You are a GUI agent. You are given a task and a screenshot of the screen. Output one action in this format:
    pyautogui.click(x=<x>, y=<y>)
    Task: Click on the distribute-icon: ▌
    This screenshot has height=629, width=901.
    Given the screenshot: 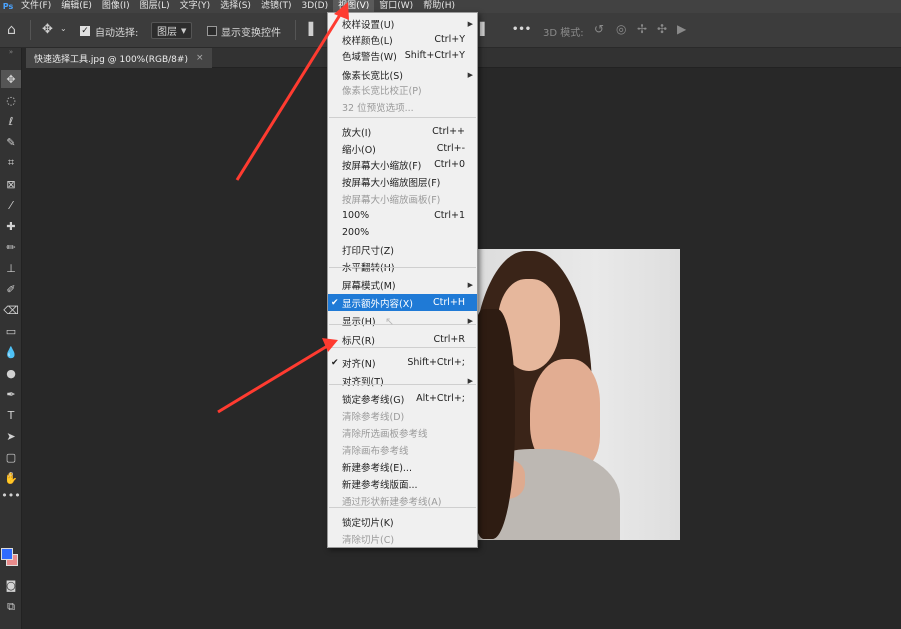 What is the action you would take?
    pyautogui.click(x=484, y=29)
    